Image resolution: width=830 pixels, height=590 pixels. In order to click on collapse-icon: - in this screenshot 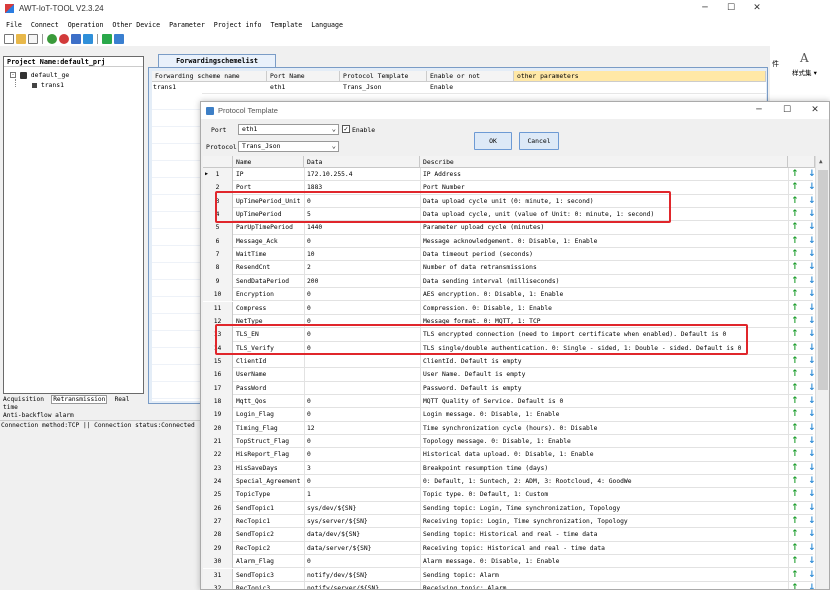, I will do `click(13, 75)`.